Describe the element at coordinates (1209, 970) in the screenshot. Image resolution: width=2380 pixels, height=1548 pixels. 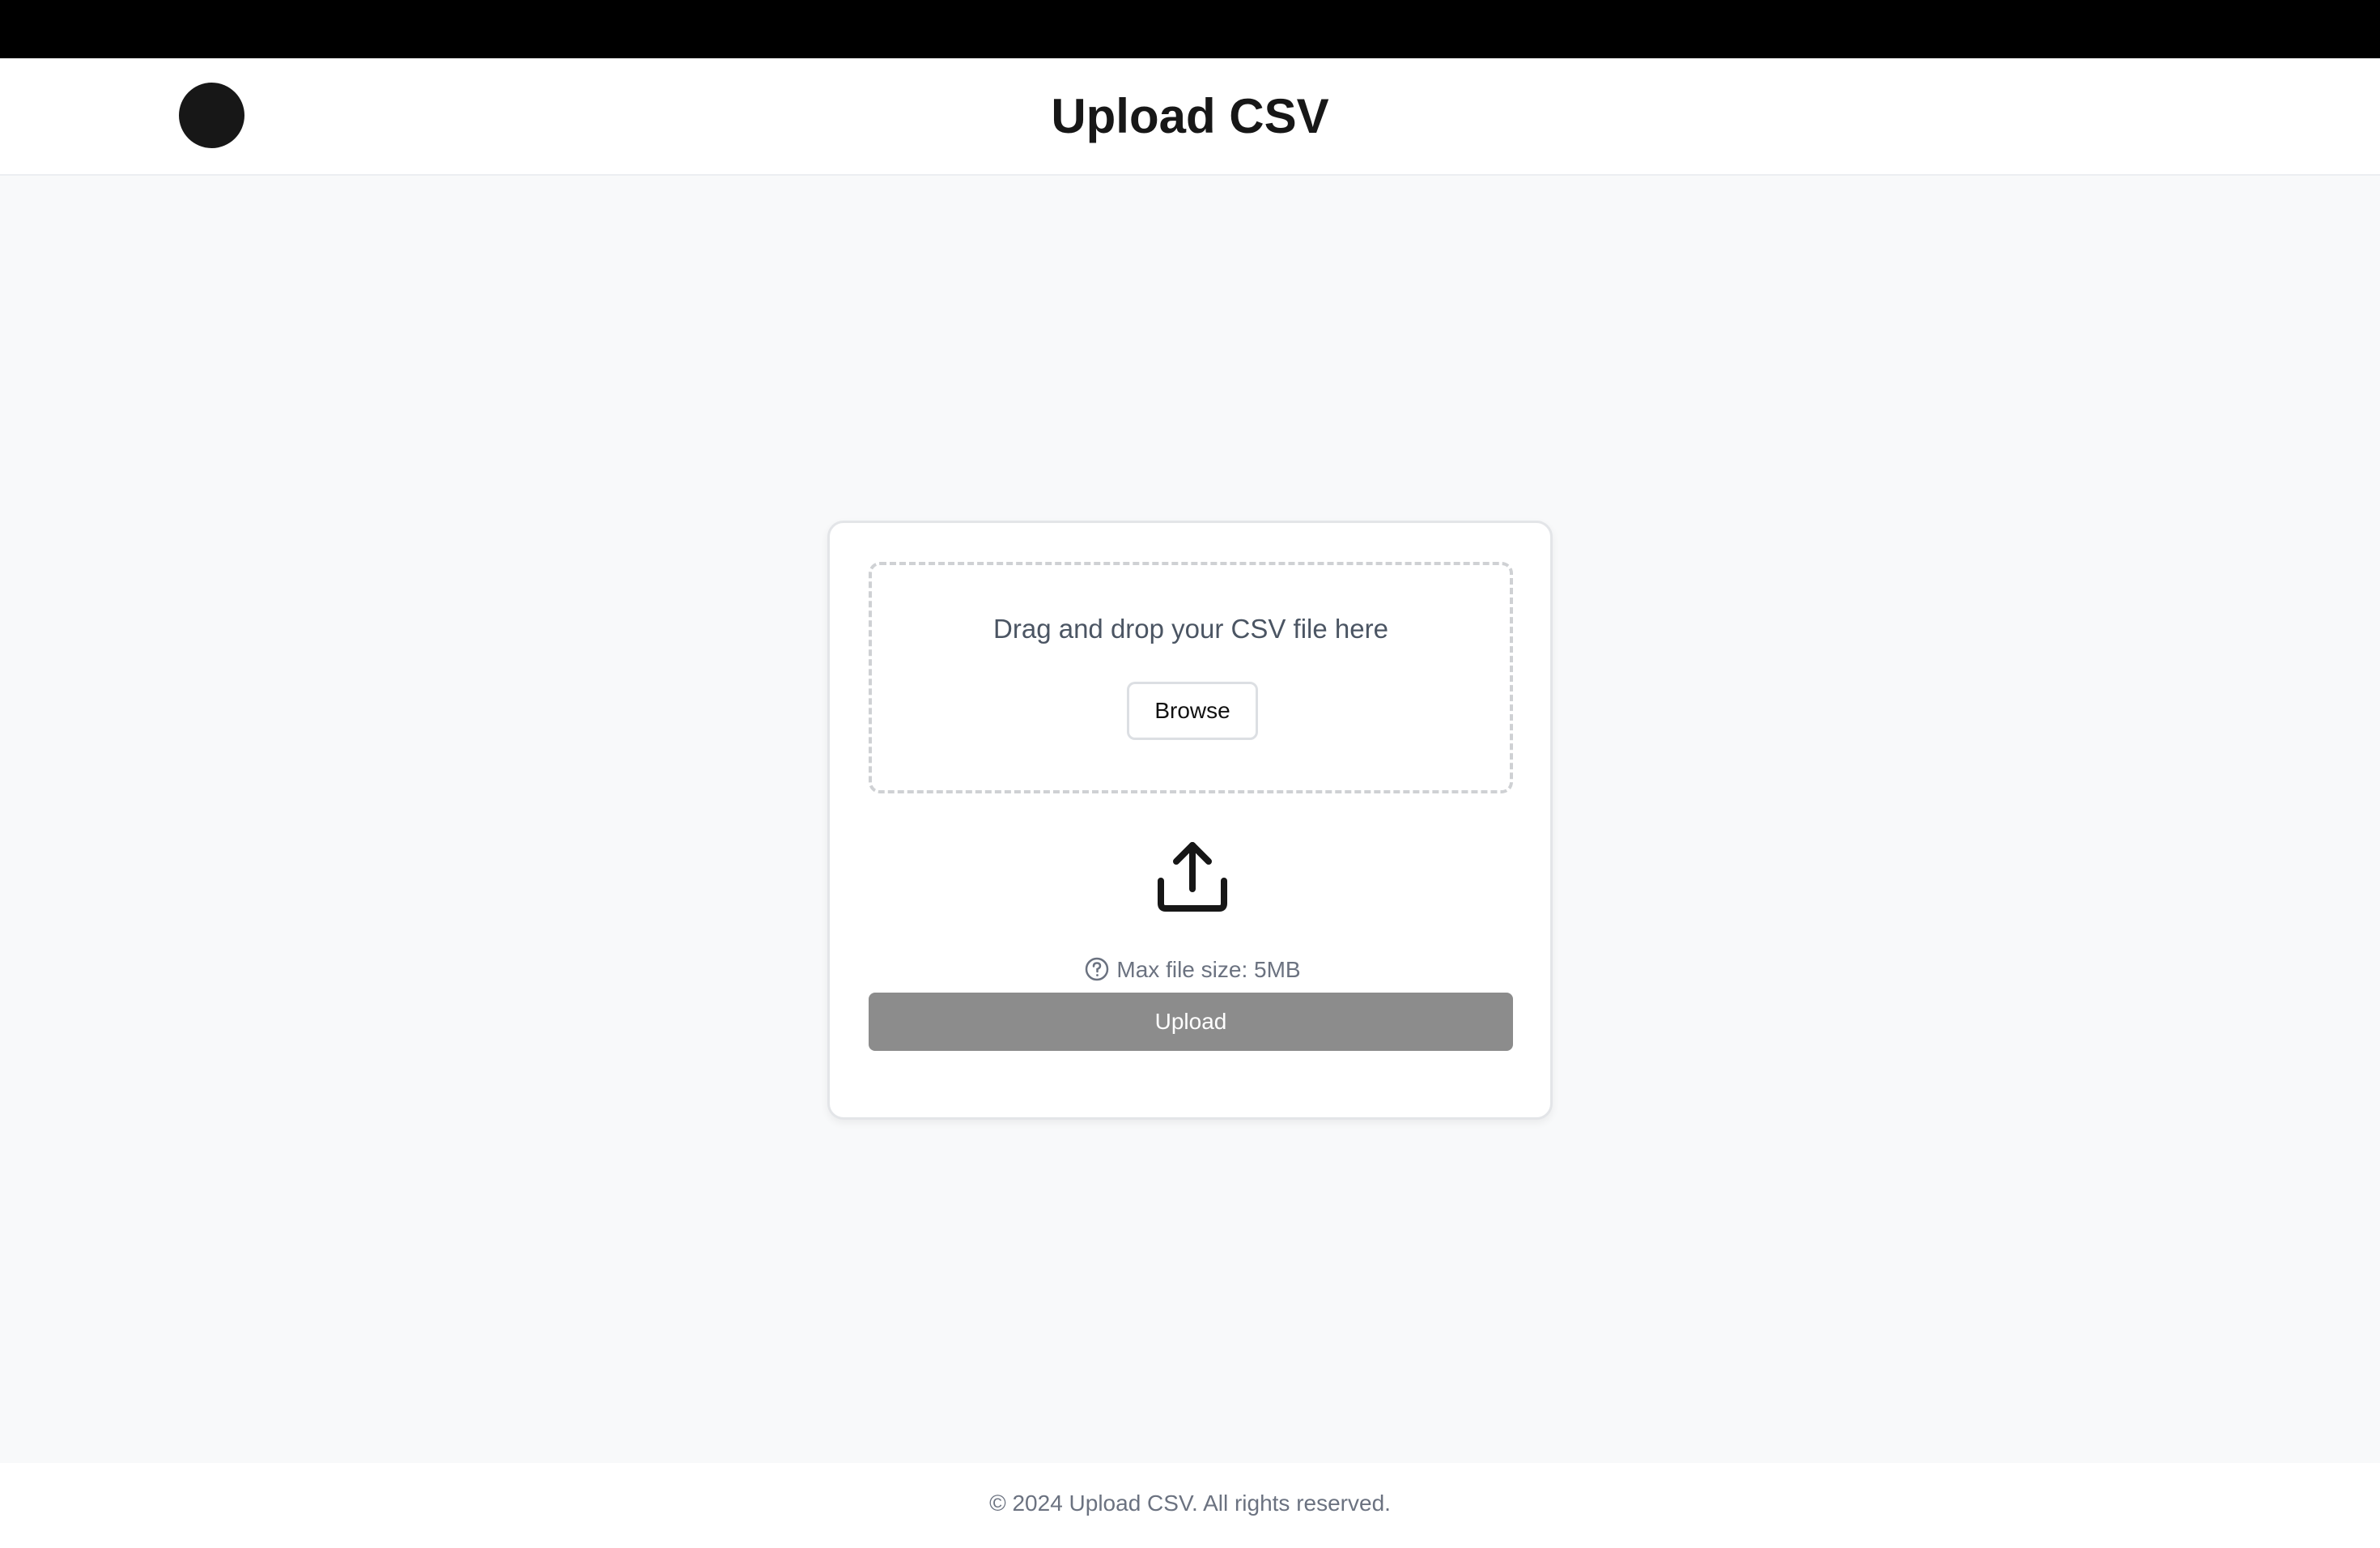
I see `max-size-text: Max file size: 5MB` at that location.